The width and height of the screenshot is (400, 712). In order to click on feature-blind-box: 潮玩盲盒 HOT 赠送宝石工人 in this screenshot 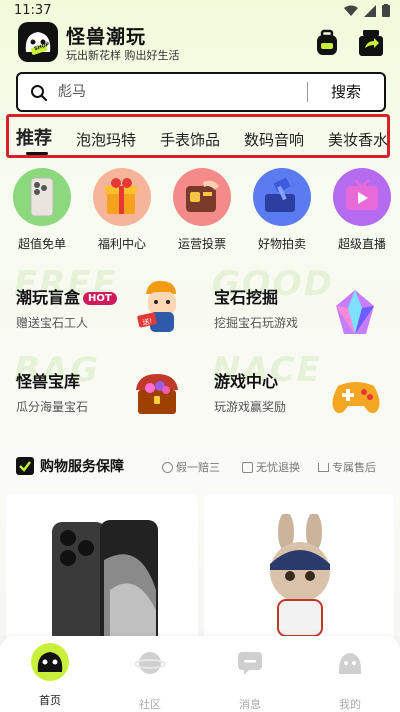, I will do `click(66, 307)`.